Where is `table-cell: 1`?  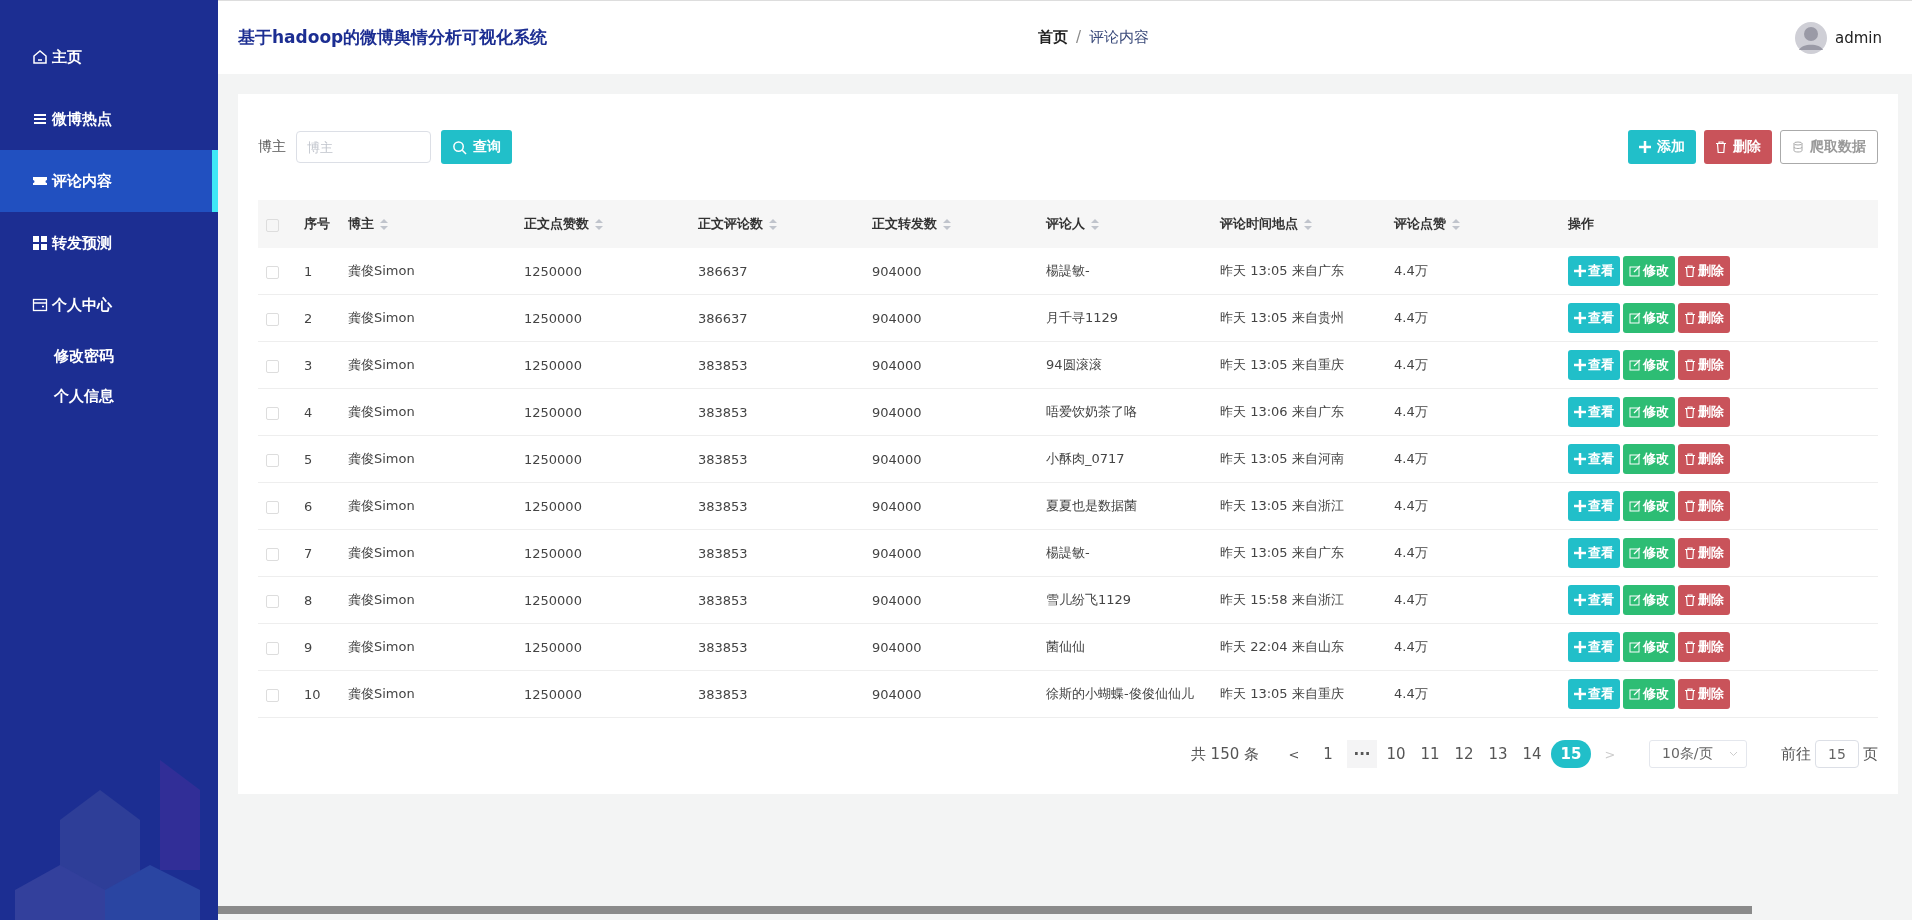 table-cell: 1 is located at coordinates (308, 271).